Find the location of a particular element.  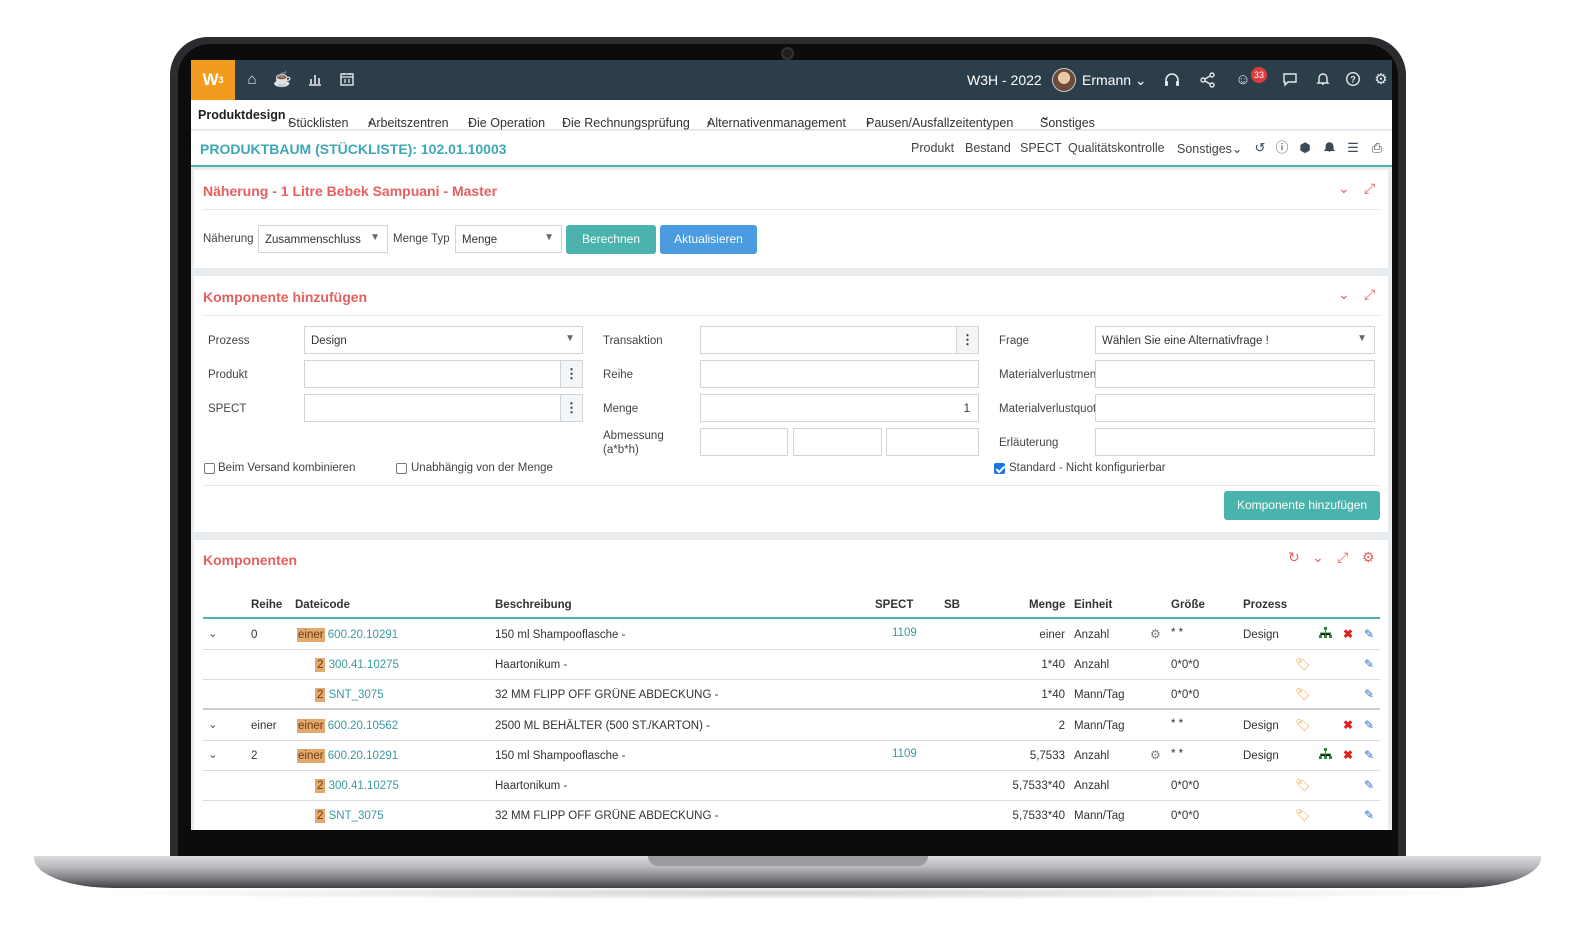

headset-icon is located at coordinates (1172, 80).